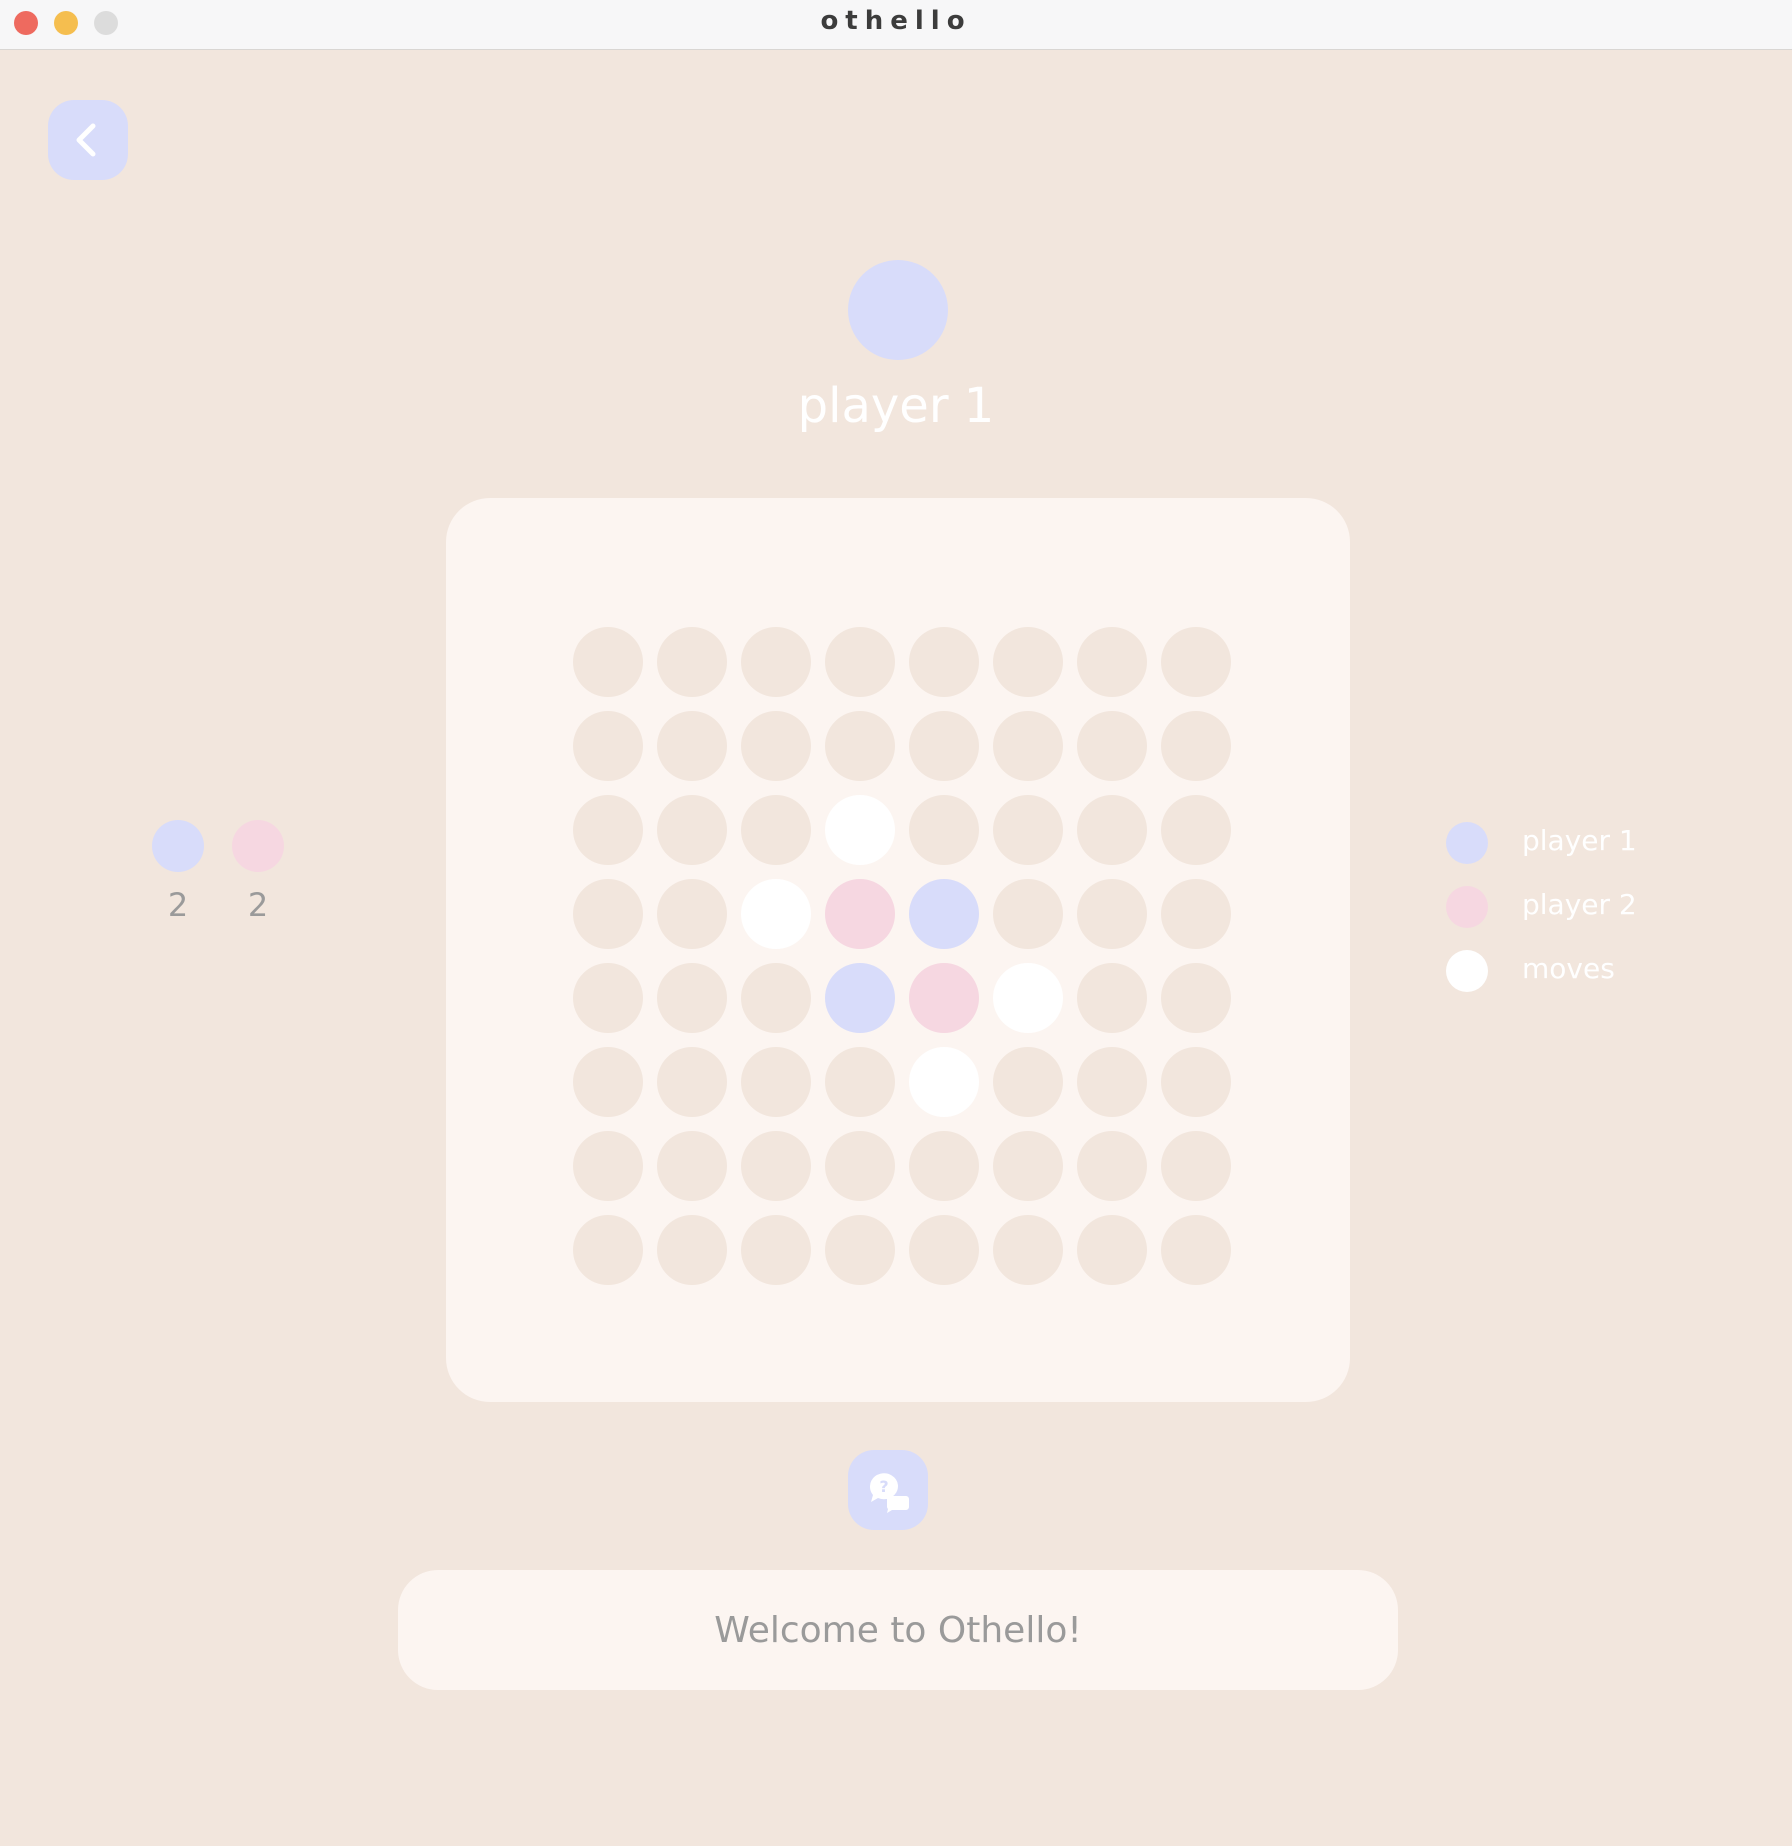 The image size is (1792, 1846). I want to click on back-button, so click(88, 140).